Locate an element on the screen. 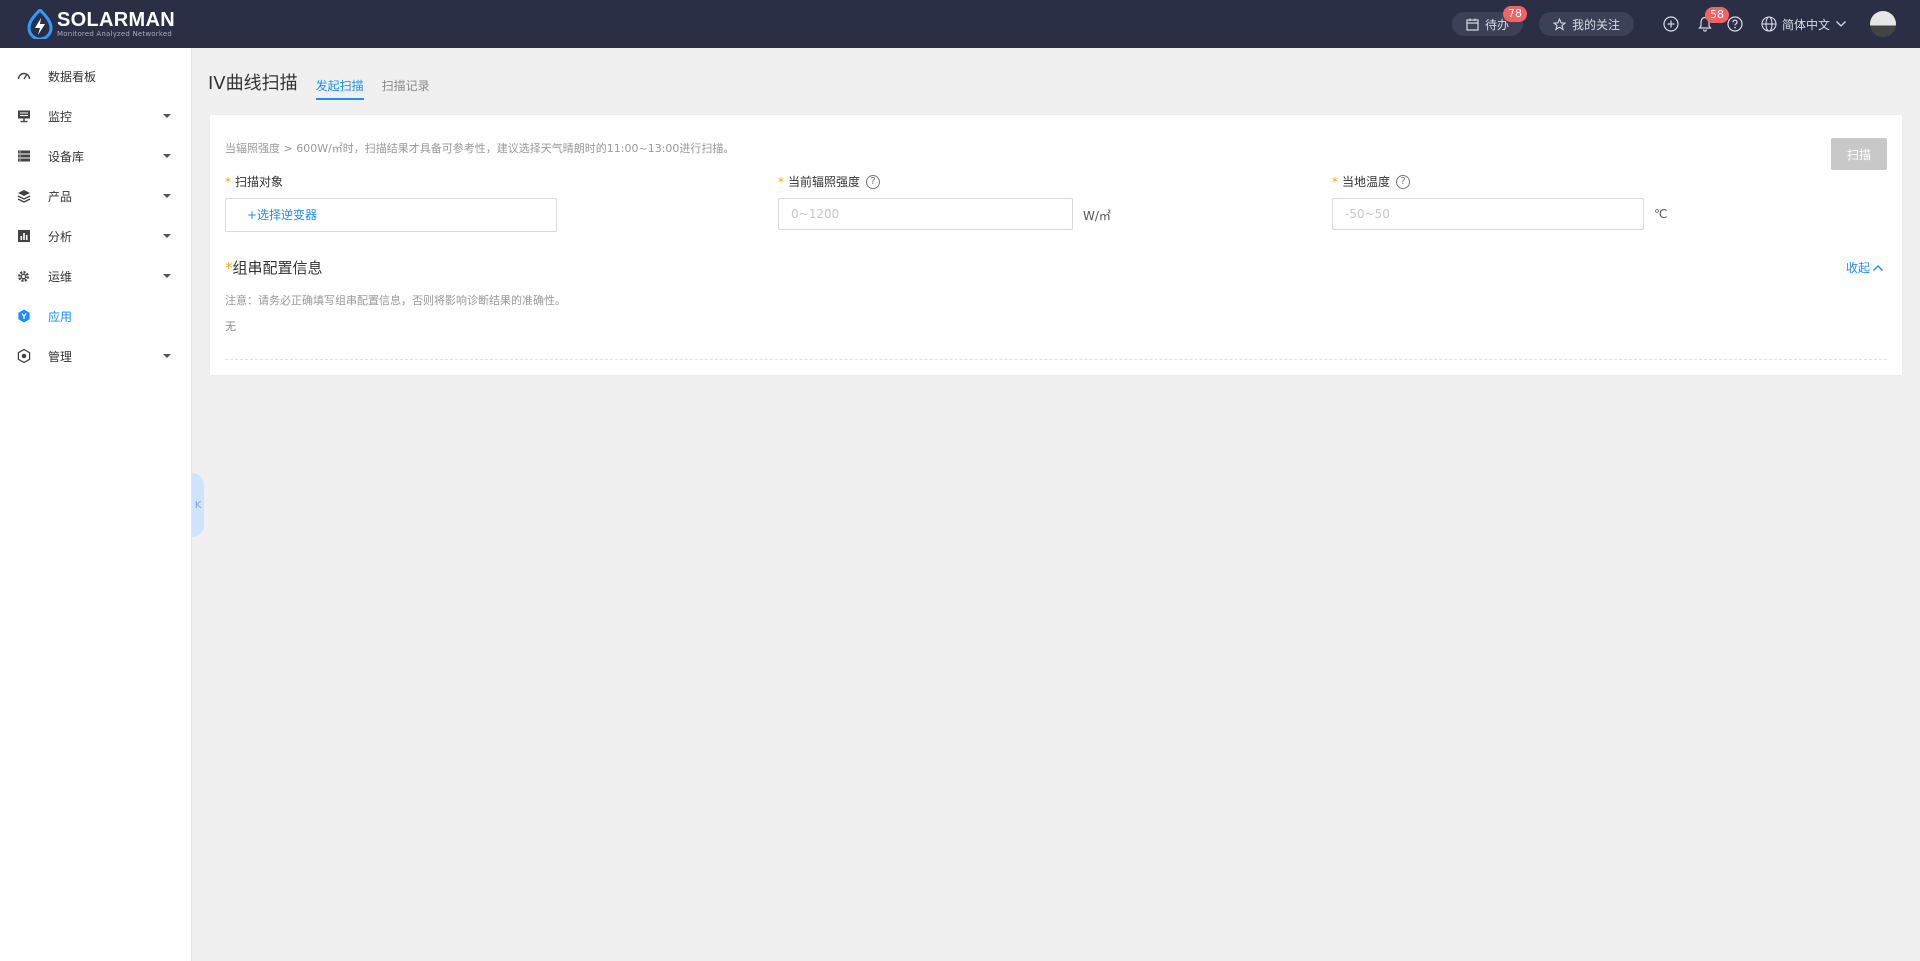  sidebar-item-maintenance: 运维 is located at coordinates (95, 276).